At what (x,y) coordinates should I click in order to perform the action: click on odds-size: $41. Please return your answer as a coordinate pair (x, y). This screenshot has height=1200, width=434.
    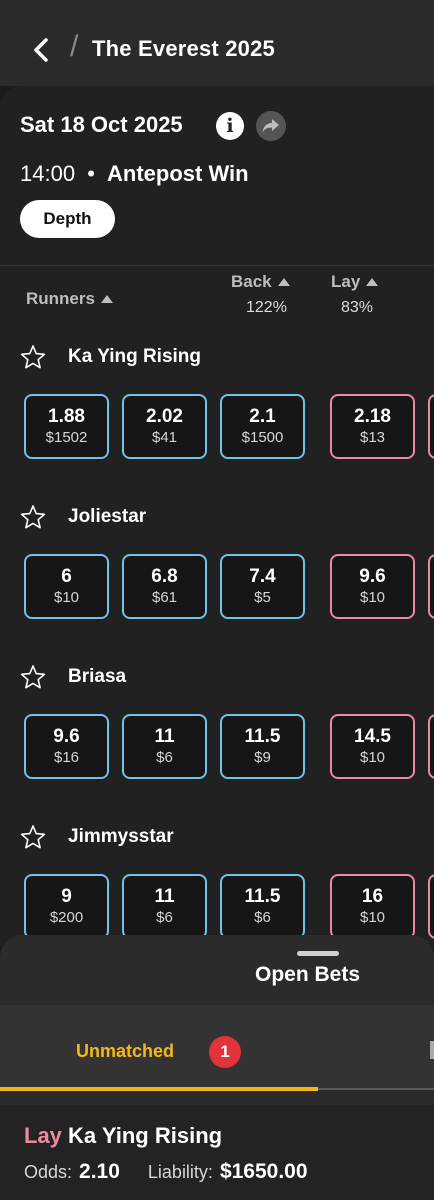
    Looking at the image, I should click on (164, 437).